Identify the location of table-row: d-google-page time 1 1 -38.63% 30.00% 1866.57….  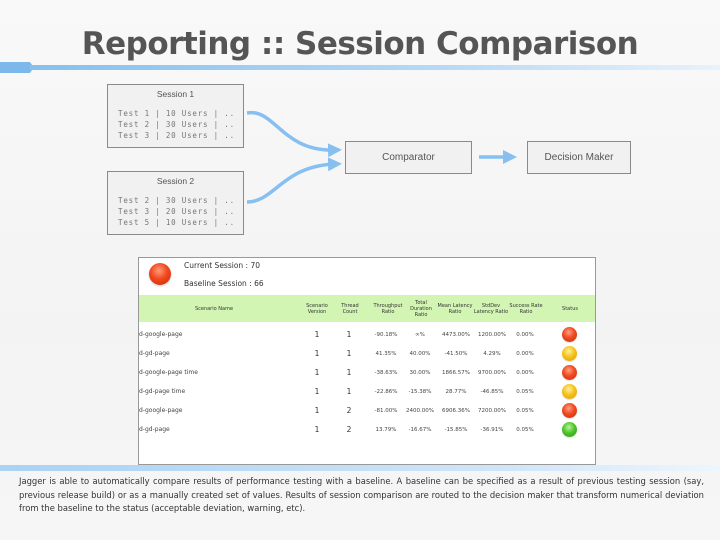
(367, 372).